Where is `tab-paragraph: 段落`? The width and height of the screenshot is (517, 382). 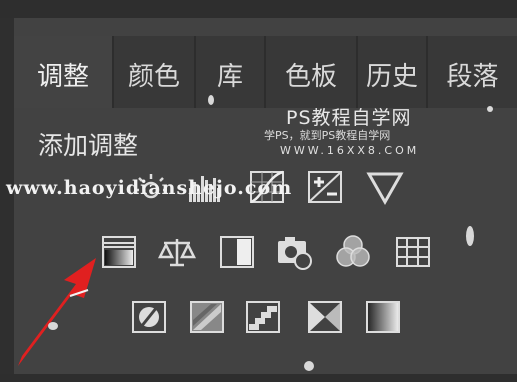 tab-paragraph: 段落 is located at coordinates (472, 72).